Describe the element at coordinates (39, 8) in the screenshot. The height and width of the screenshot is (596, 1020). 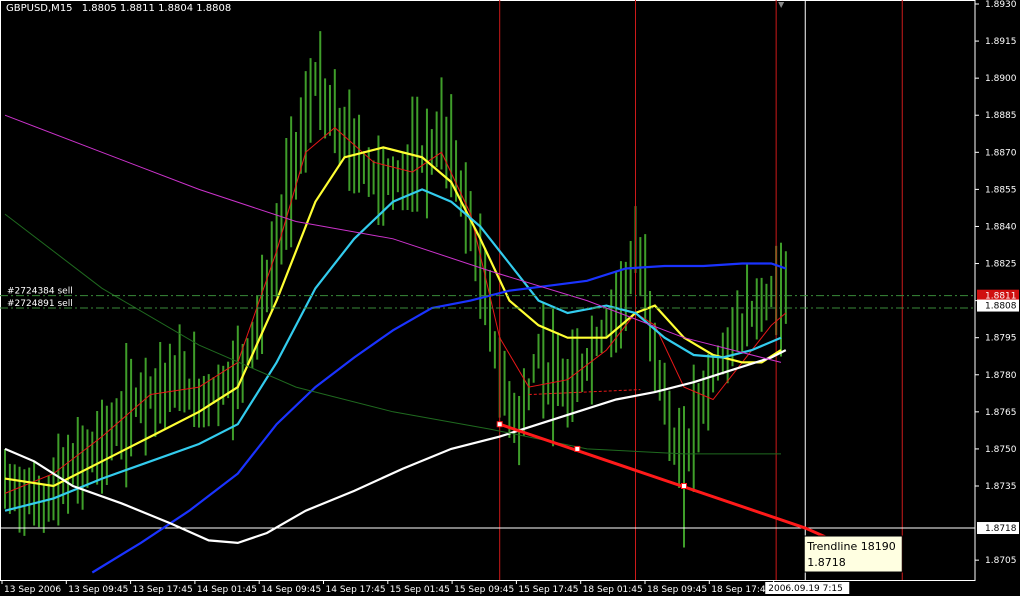
I see `symbol-label: GBPUSD,M15` at that location.